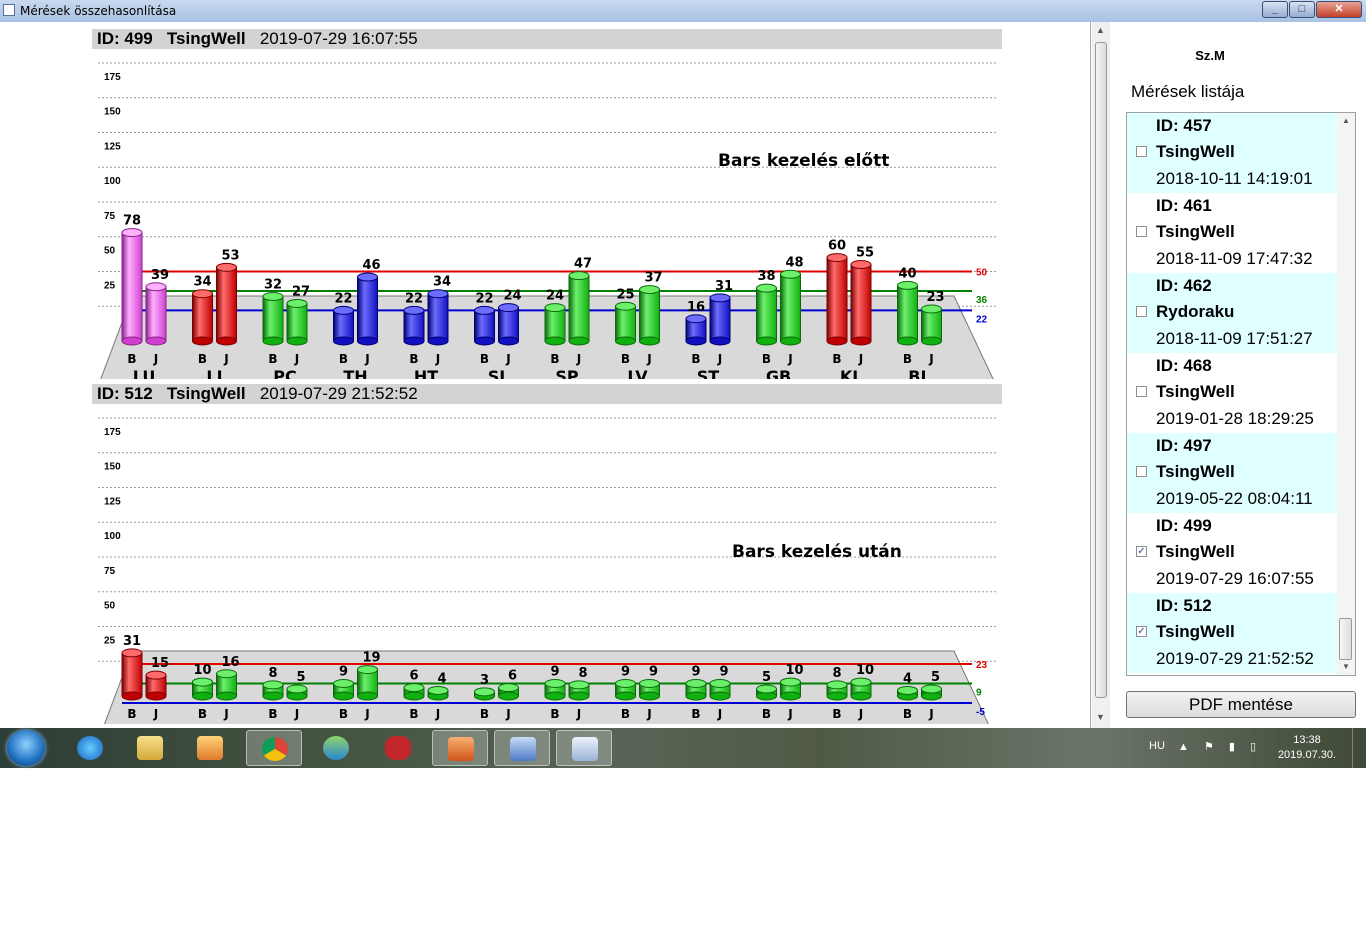 The width and height of the screenshot is (1366, 952). Describe the element at coordinates (367, 309) in the screenshot. I see `bar-TH-J` at that location.